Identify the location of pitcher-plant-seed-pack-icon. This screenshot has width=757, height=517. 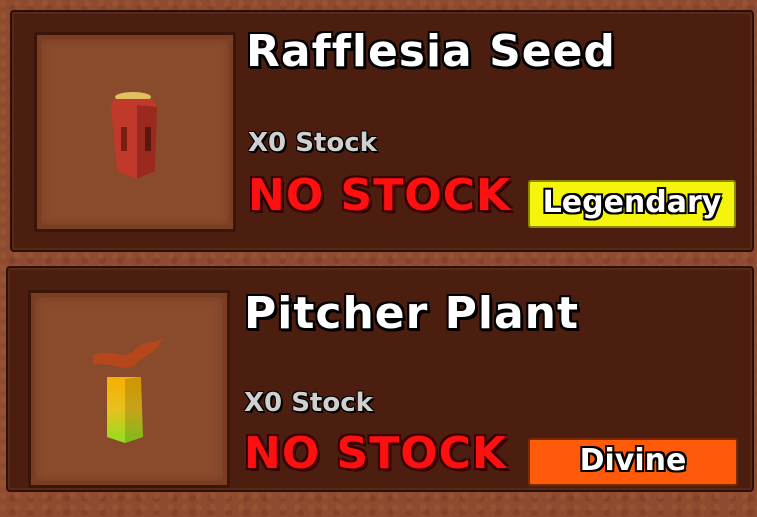
(128, 390).